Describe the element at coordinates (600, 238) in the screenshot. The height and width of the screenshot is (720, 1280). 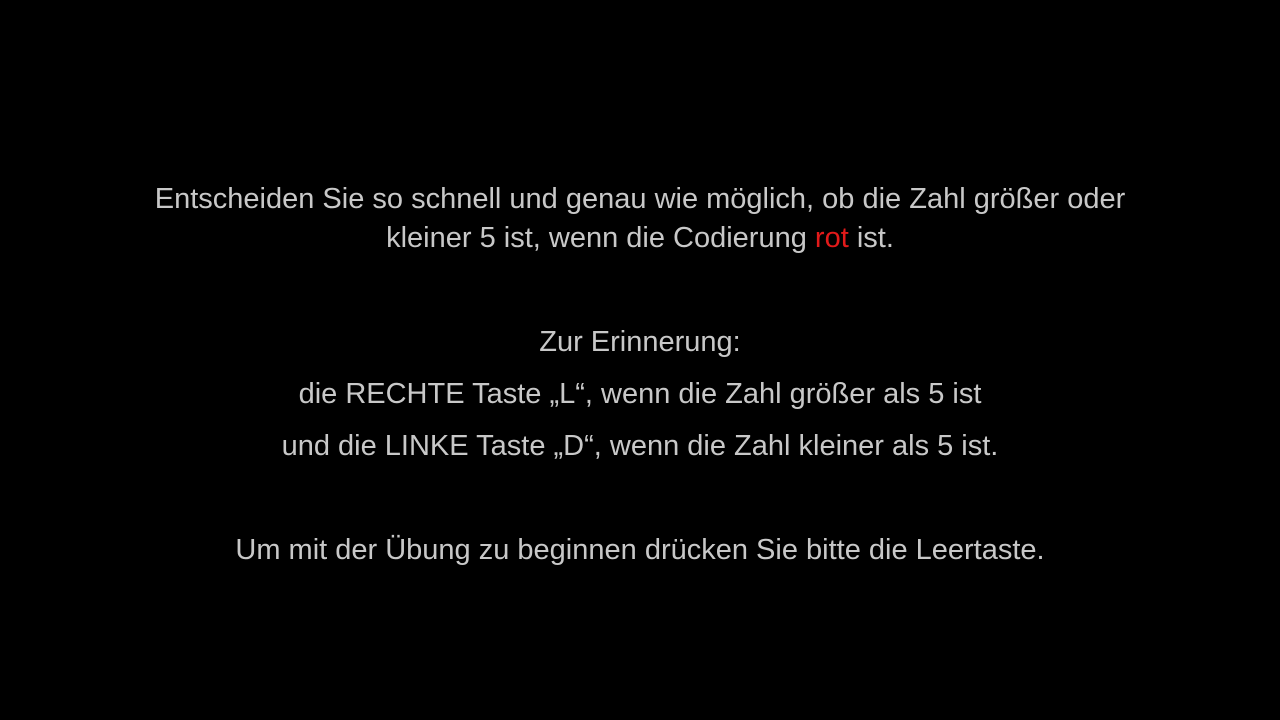
I see `instruction-line-2-start: kleiner 5 ist, wenn die Codierung` at that location.